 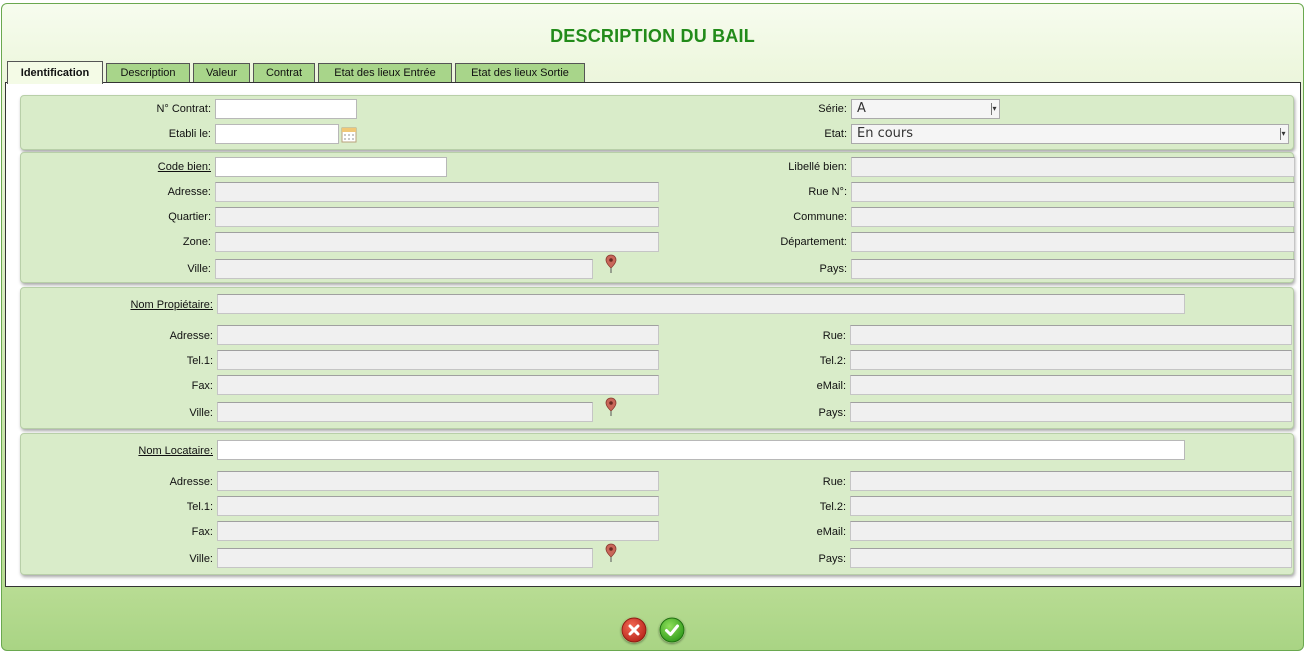 I want to click on locataire-fax-field, so click(x=438, y=531).